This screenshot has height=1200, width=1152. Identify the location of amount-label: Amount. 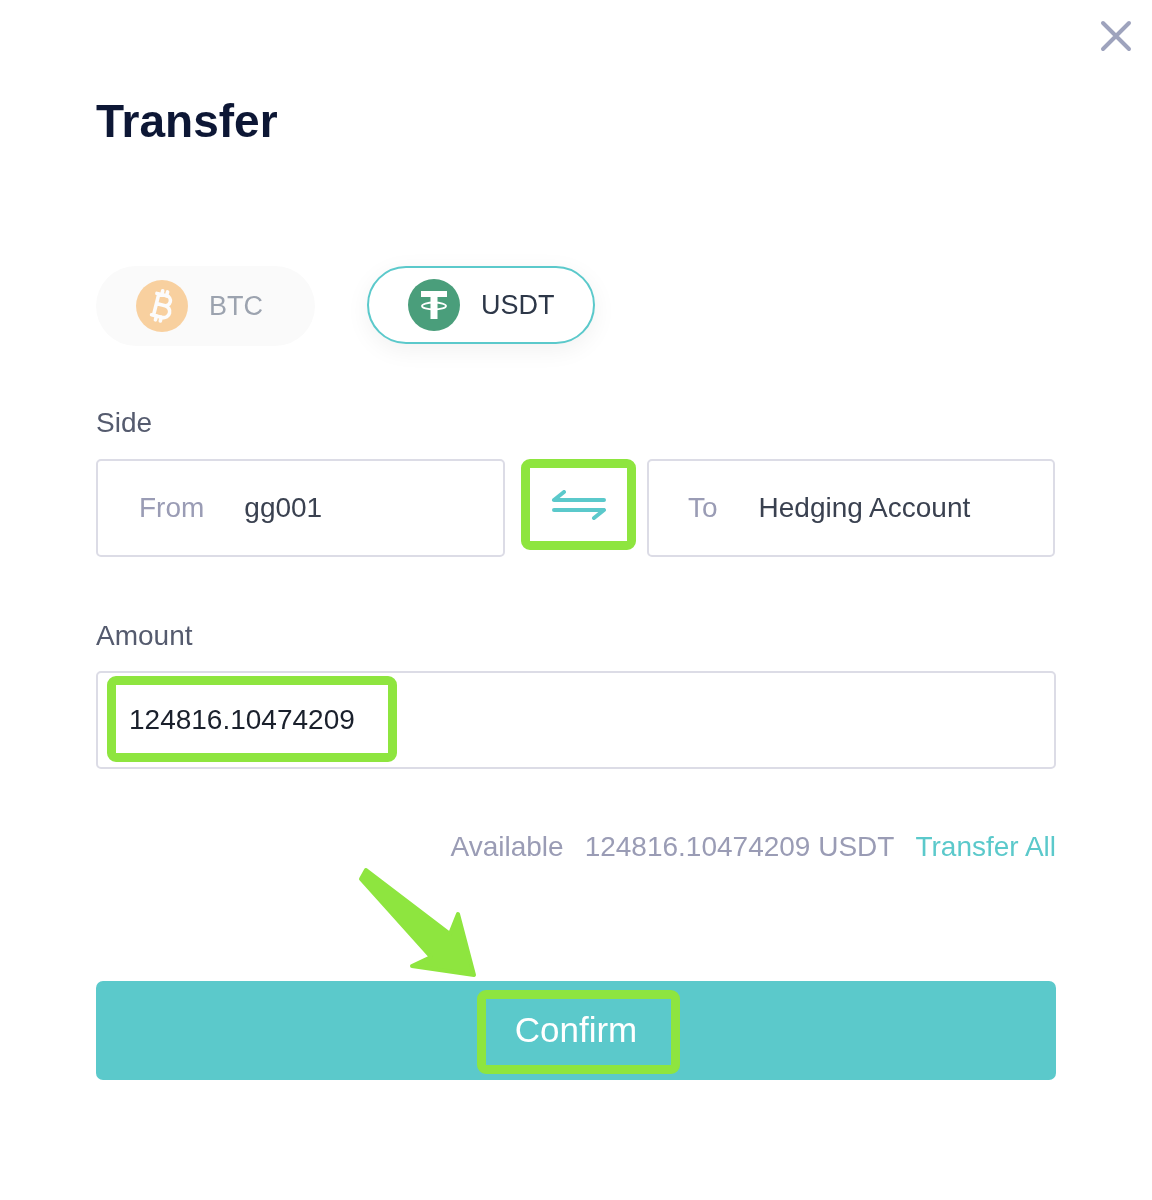
(144, 636).